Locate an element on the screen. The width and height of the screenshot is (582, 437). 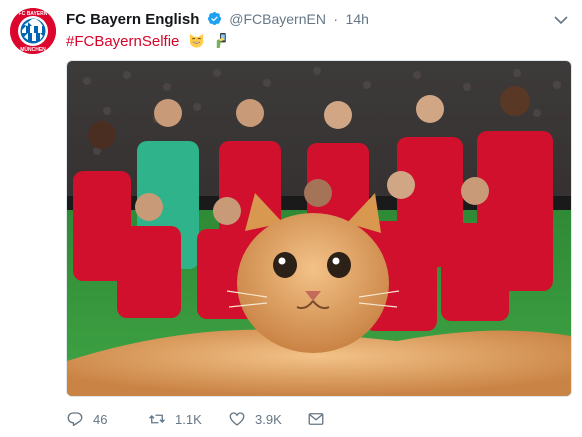
like-button: 3.9K is located at coordinates (255, 419).